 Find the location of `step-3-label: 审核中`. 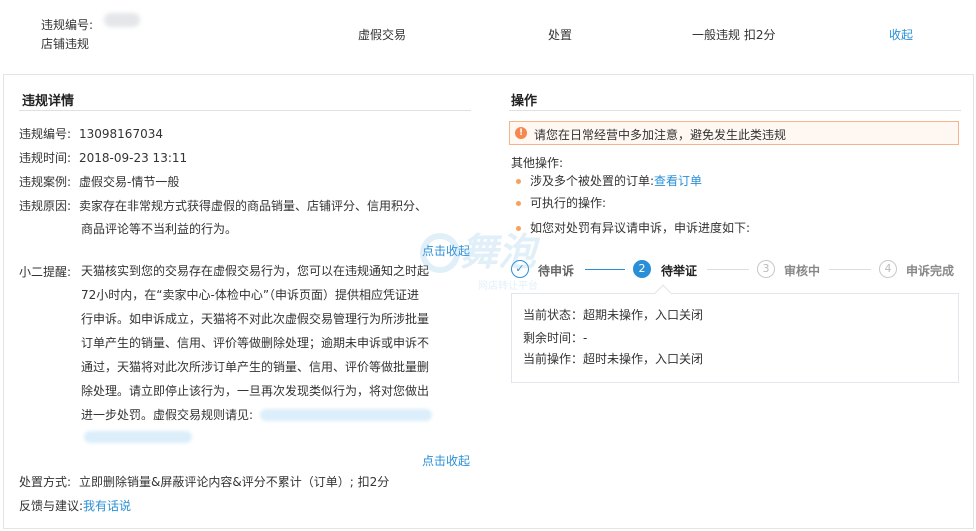

step-3-label: 审核中 is located at coordinates (802, 271).